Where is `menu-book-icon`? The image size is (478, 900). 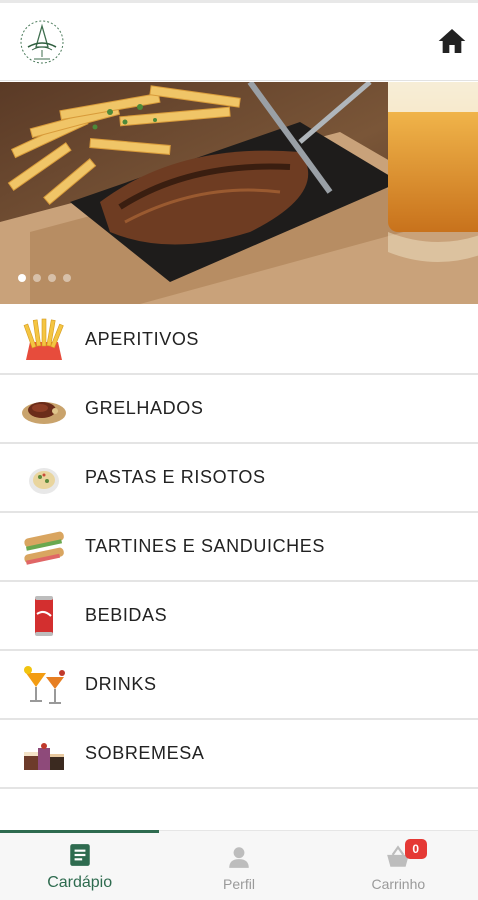
menu-book-icon is located at coordinates (79, 855).